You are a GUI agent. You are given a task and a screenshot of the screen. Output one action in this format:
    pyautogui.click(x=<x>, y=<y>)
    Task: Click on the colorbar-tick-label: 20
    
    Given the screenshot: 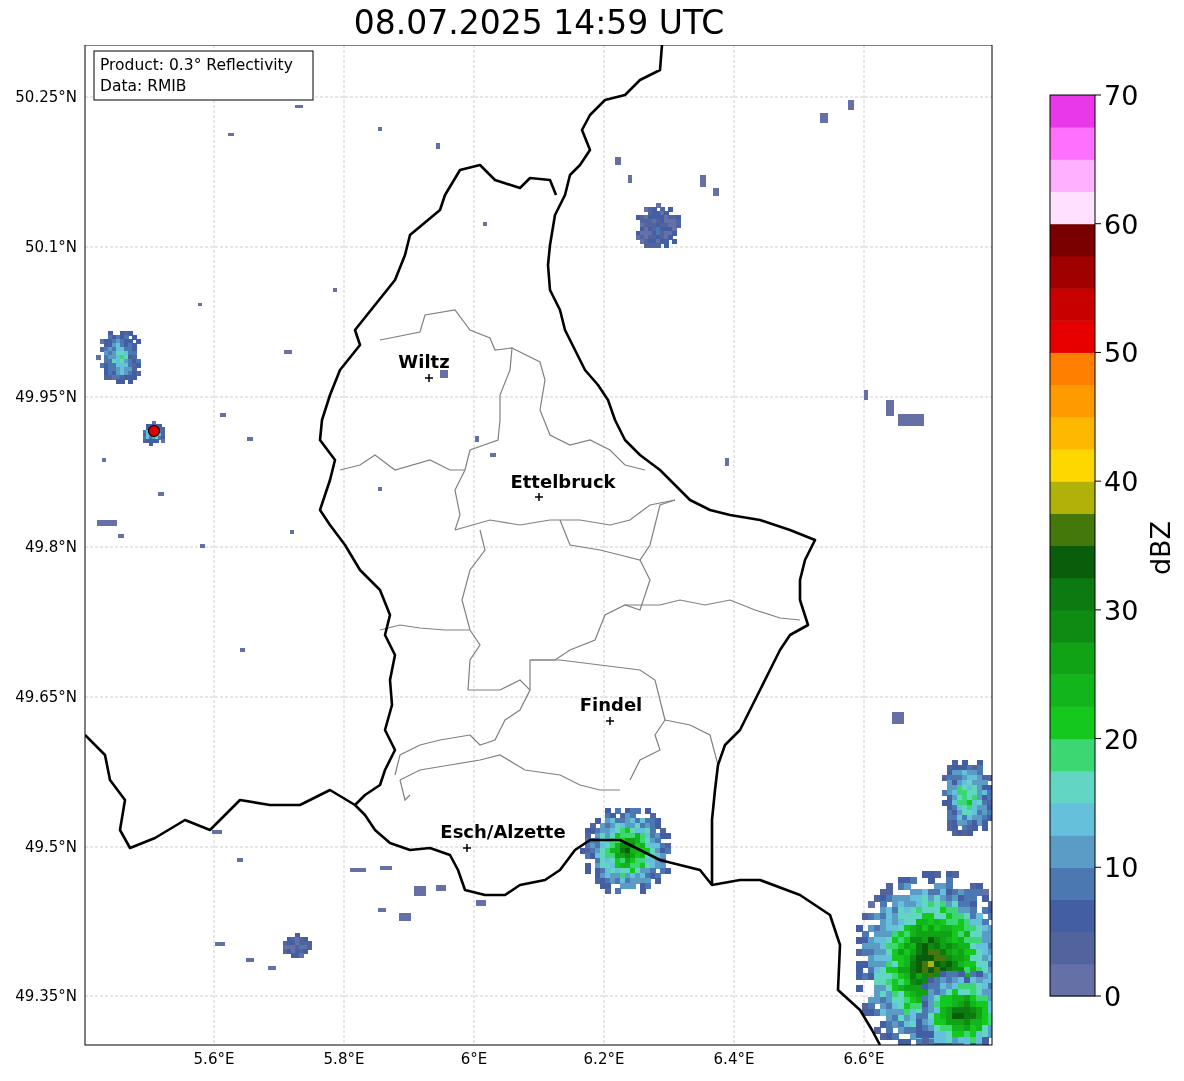 What is the action you would take?
    pyautogui.click(x=1121, y=739)
    